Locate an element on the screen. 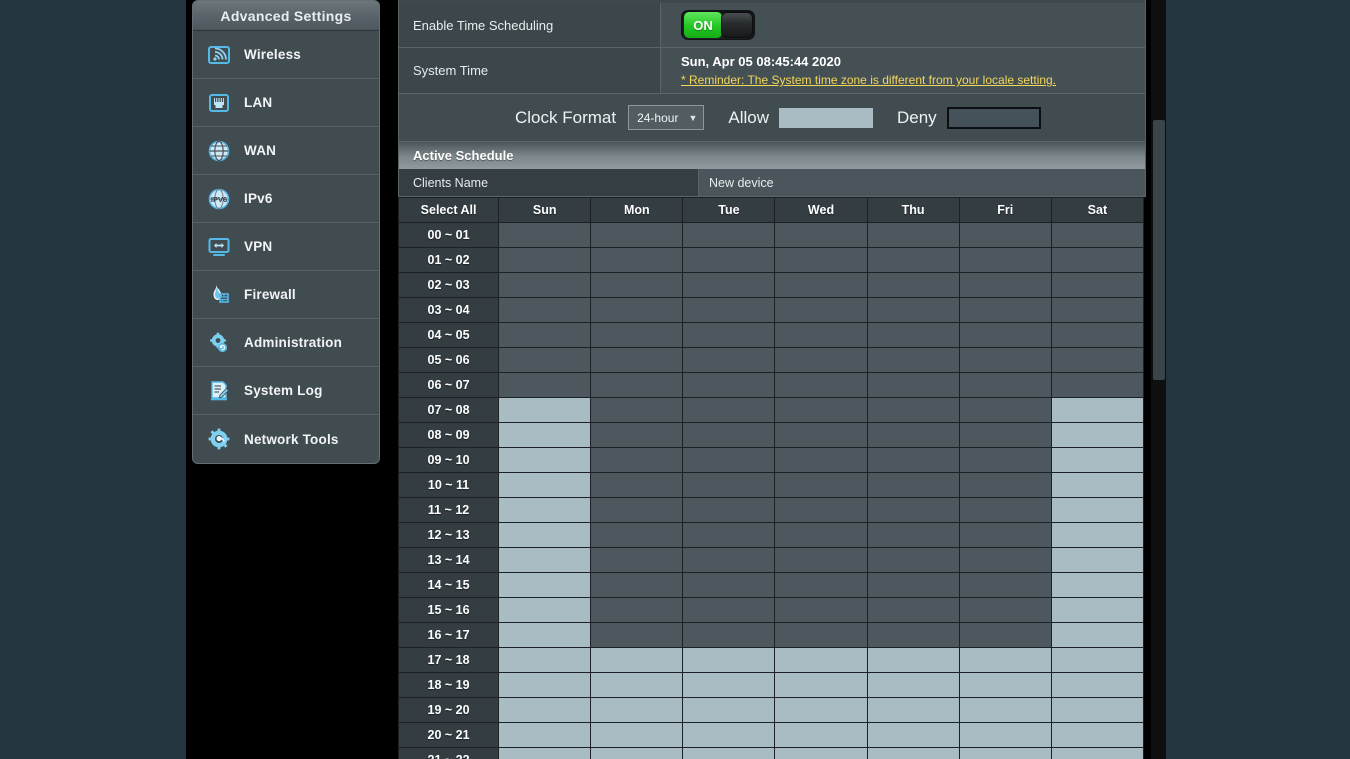  schedule-row-label: 03 ~ 04 is located at coordinates (448, 310).